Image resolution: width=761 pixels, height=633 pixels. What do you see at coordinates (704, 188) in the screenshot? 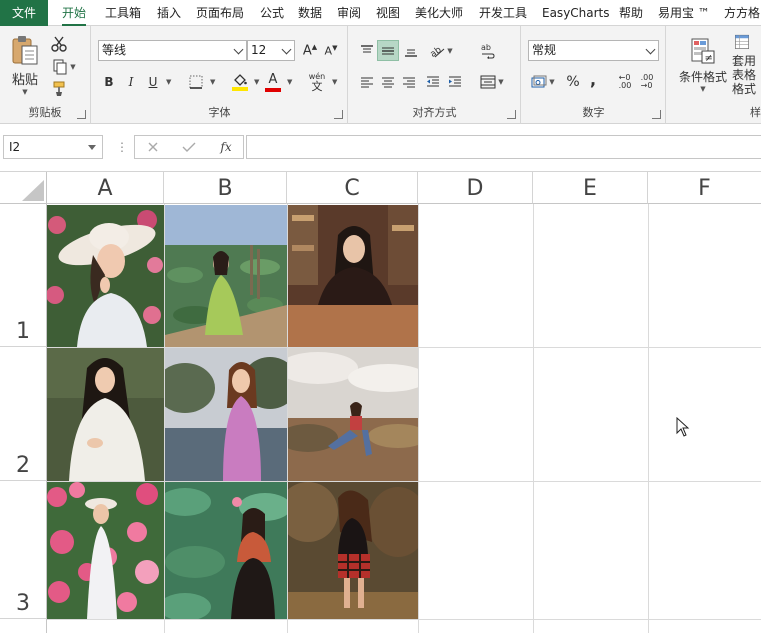
I see `column-header-f: F` at bounding box center [704, 188].